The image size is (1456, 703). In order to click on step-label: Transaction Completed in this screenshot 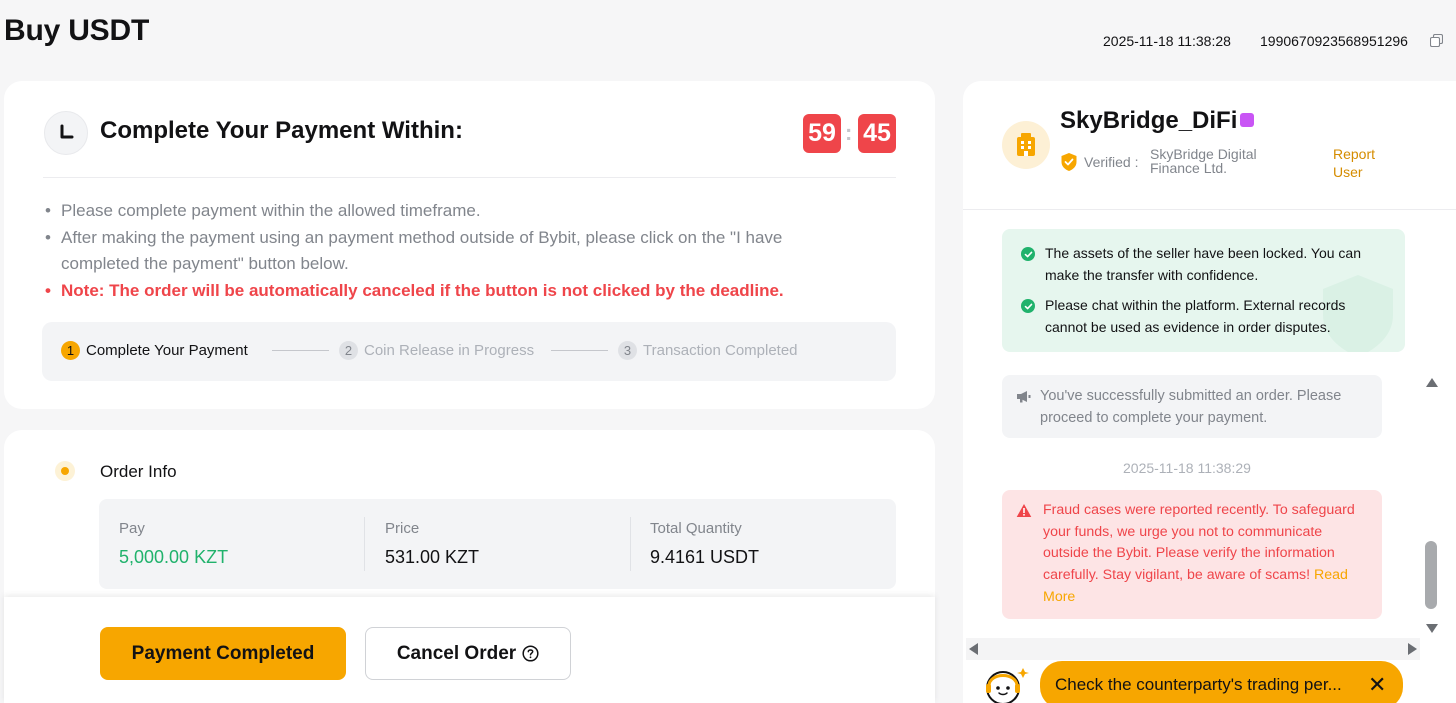, I will do `click(720, 350)`.